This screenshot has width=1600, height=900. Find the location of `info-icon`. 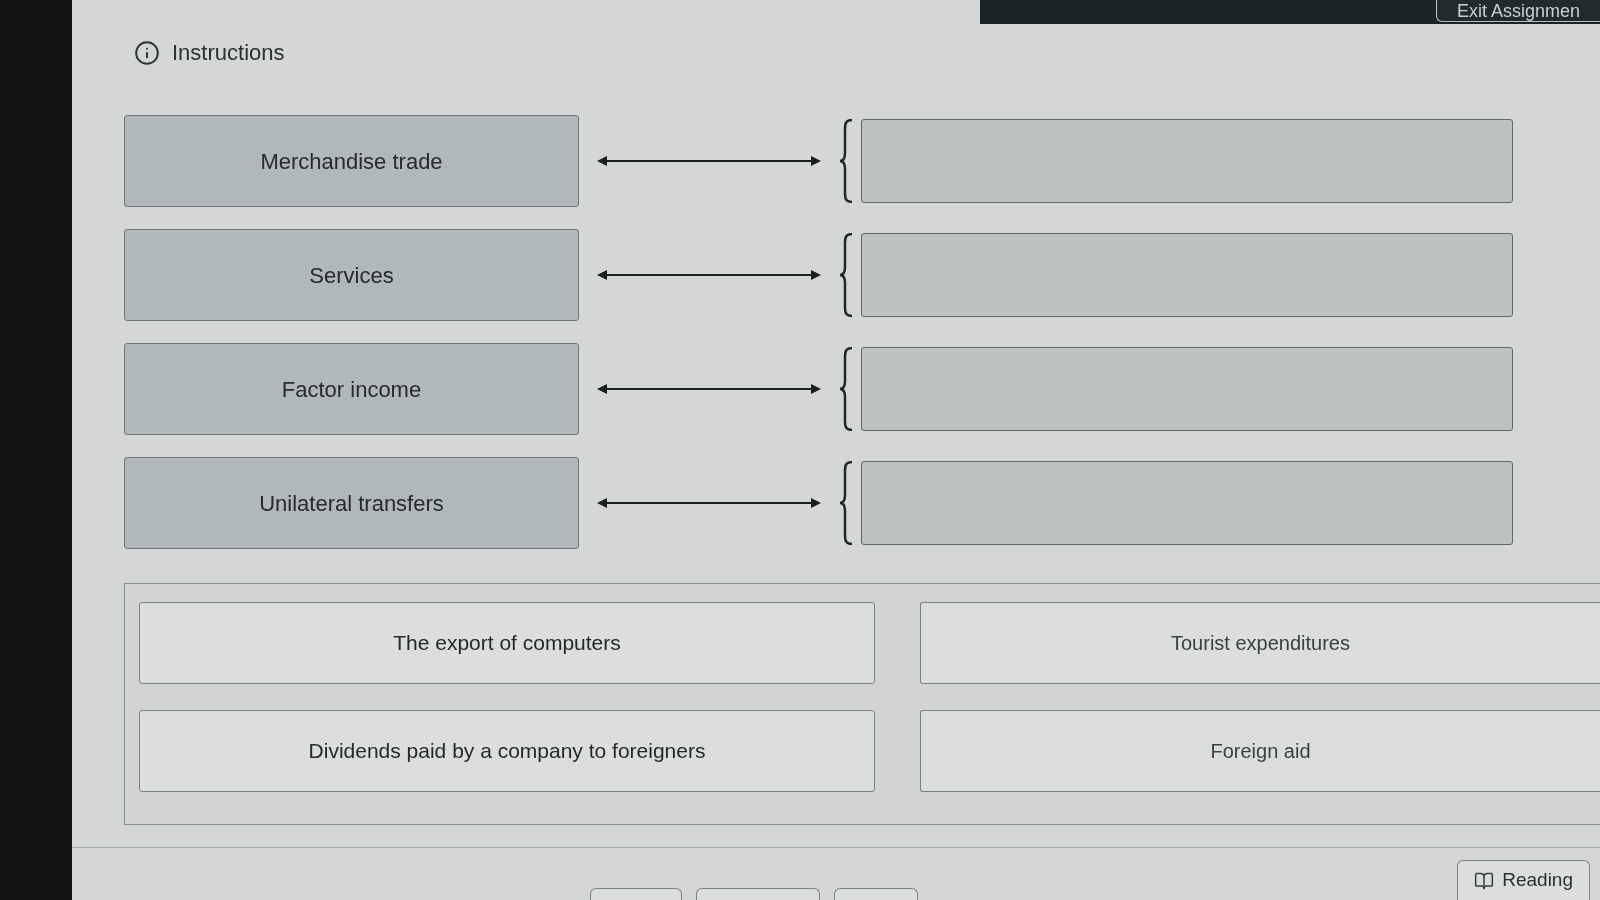

info-icon is located at coordinates (147, 53).